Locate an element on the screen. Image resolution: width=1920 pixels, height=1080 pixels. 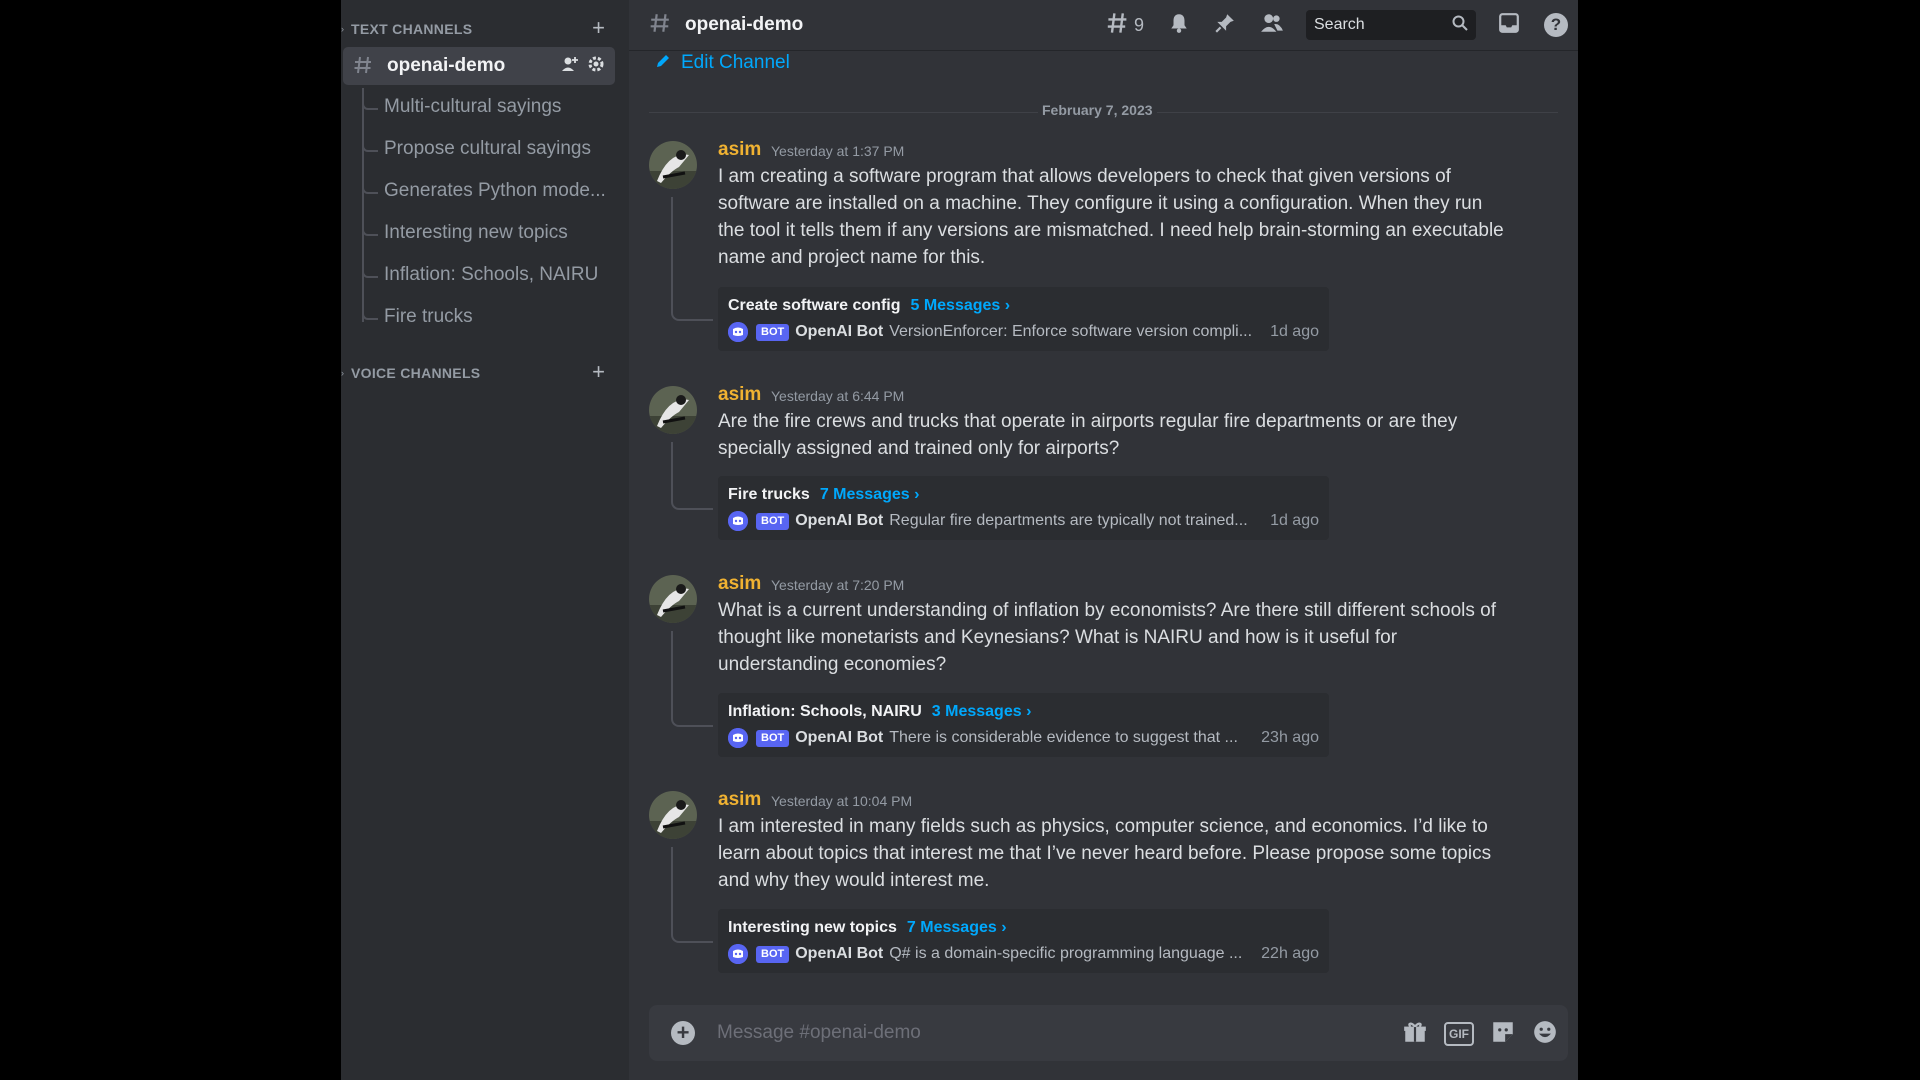
thread-message-count: 5 Messages › is located at coordinates (960, 306).